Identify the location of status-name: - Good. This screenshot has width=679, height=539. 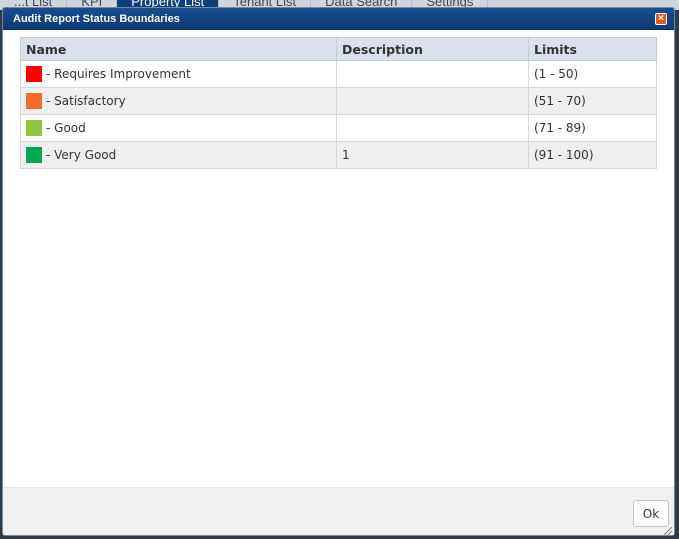
(66, 128).